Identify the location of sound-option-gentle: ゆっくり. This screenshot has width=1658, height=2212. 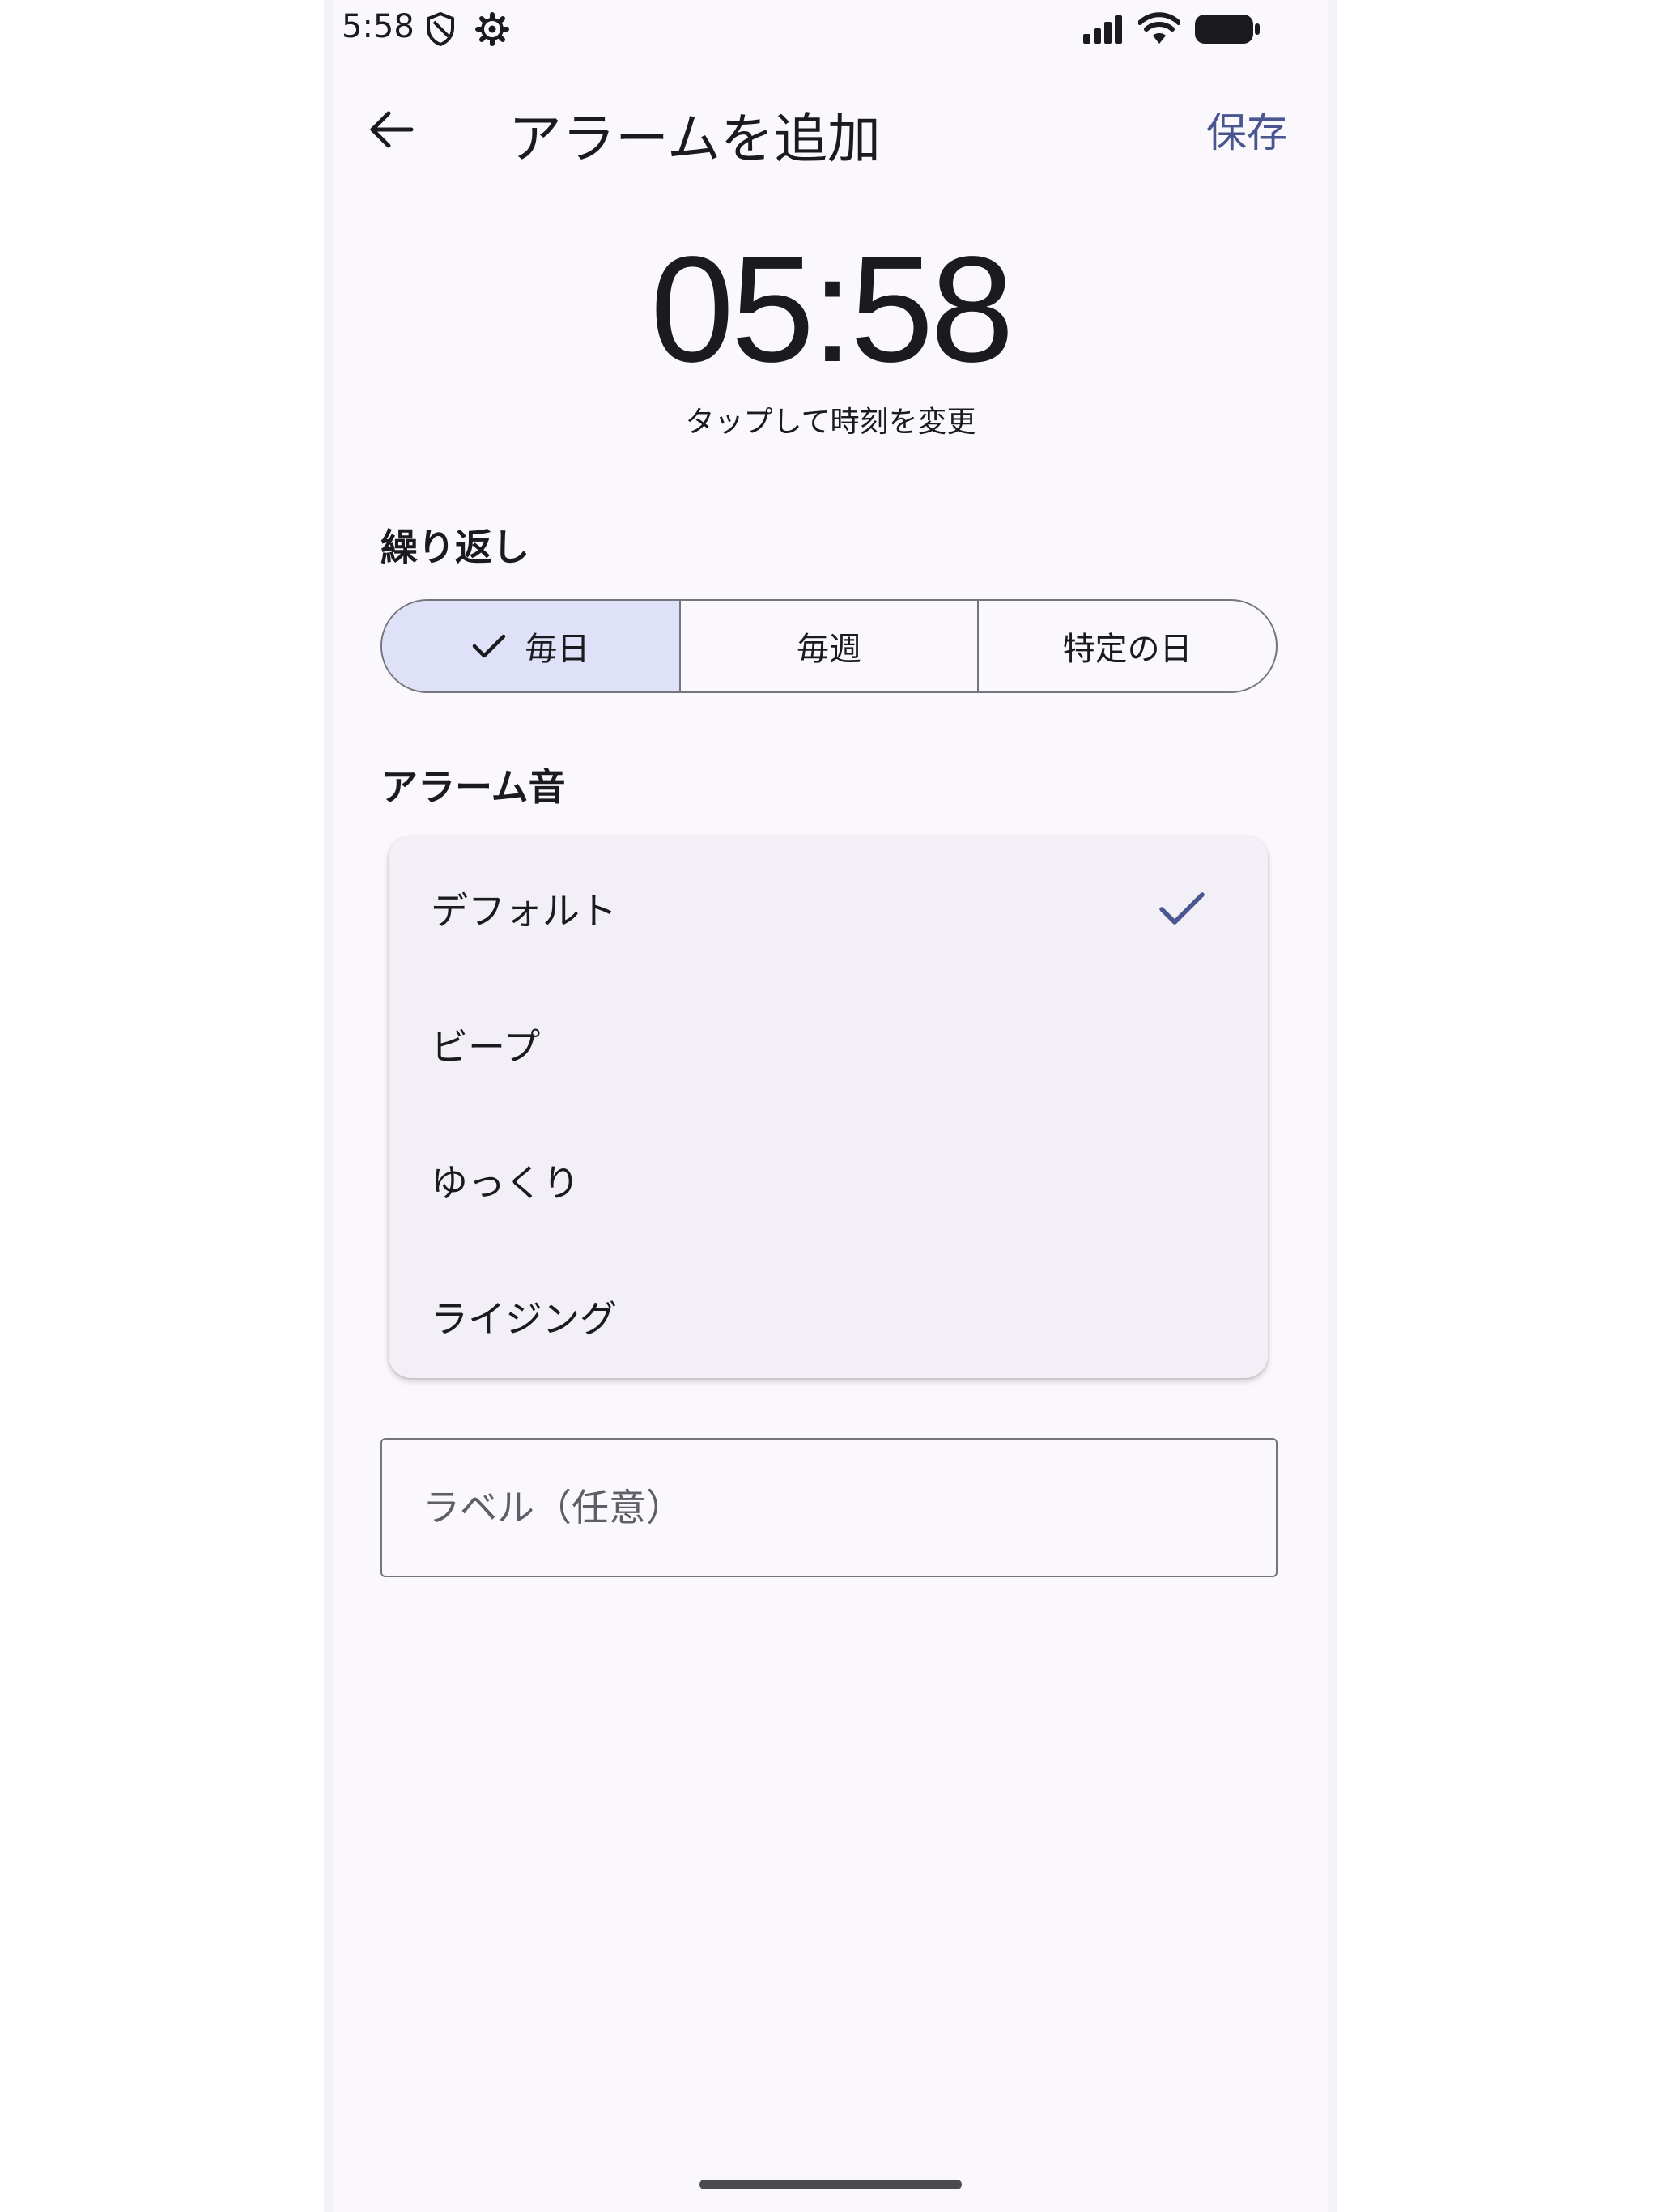
(828, 1180).